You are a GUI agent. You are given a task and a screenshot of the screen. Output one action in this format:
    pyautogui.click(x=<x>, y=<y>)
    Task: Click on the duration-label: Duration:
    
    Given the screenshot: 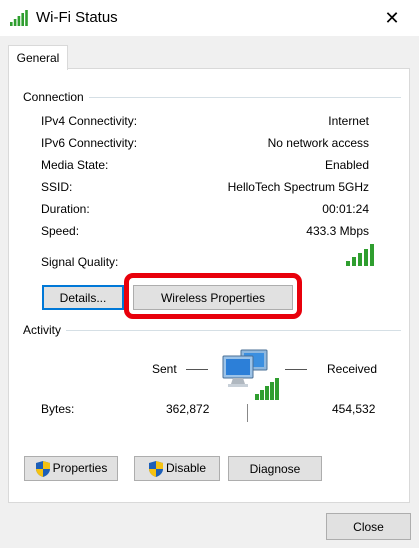 What is the action you would take?
    pyautogui.click(x=65, y=209)
    